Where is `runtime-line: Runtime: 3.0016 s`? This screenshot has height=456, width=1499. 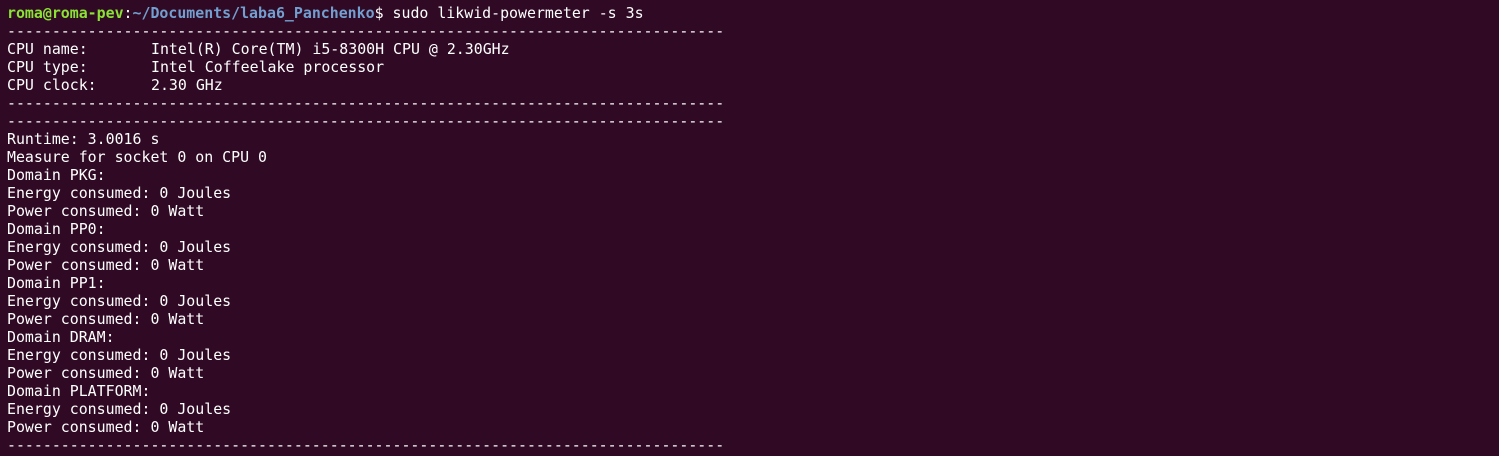 runtime-line: Runtime: 3.0016 s is located at coordinates (83, 139).